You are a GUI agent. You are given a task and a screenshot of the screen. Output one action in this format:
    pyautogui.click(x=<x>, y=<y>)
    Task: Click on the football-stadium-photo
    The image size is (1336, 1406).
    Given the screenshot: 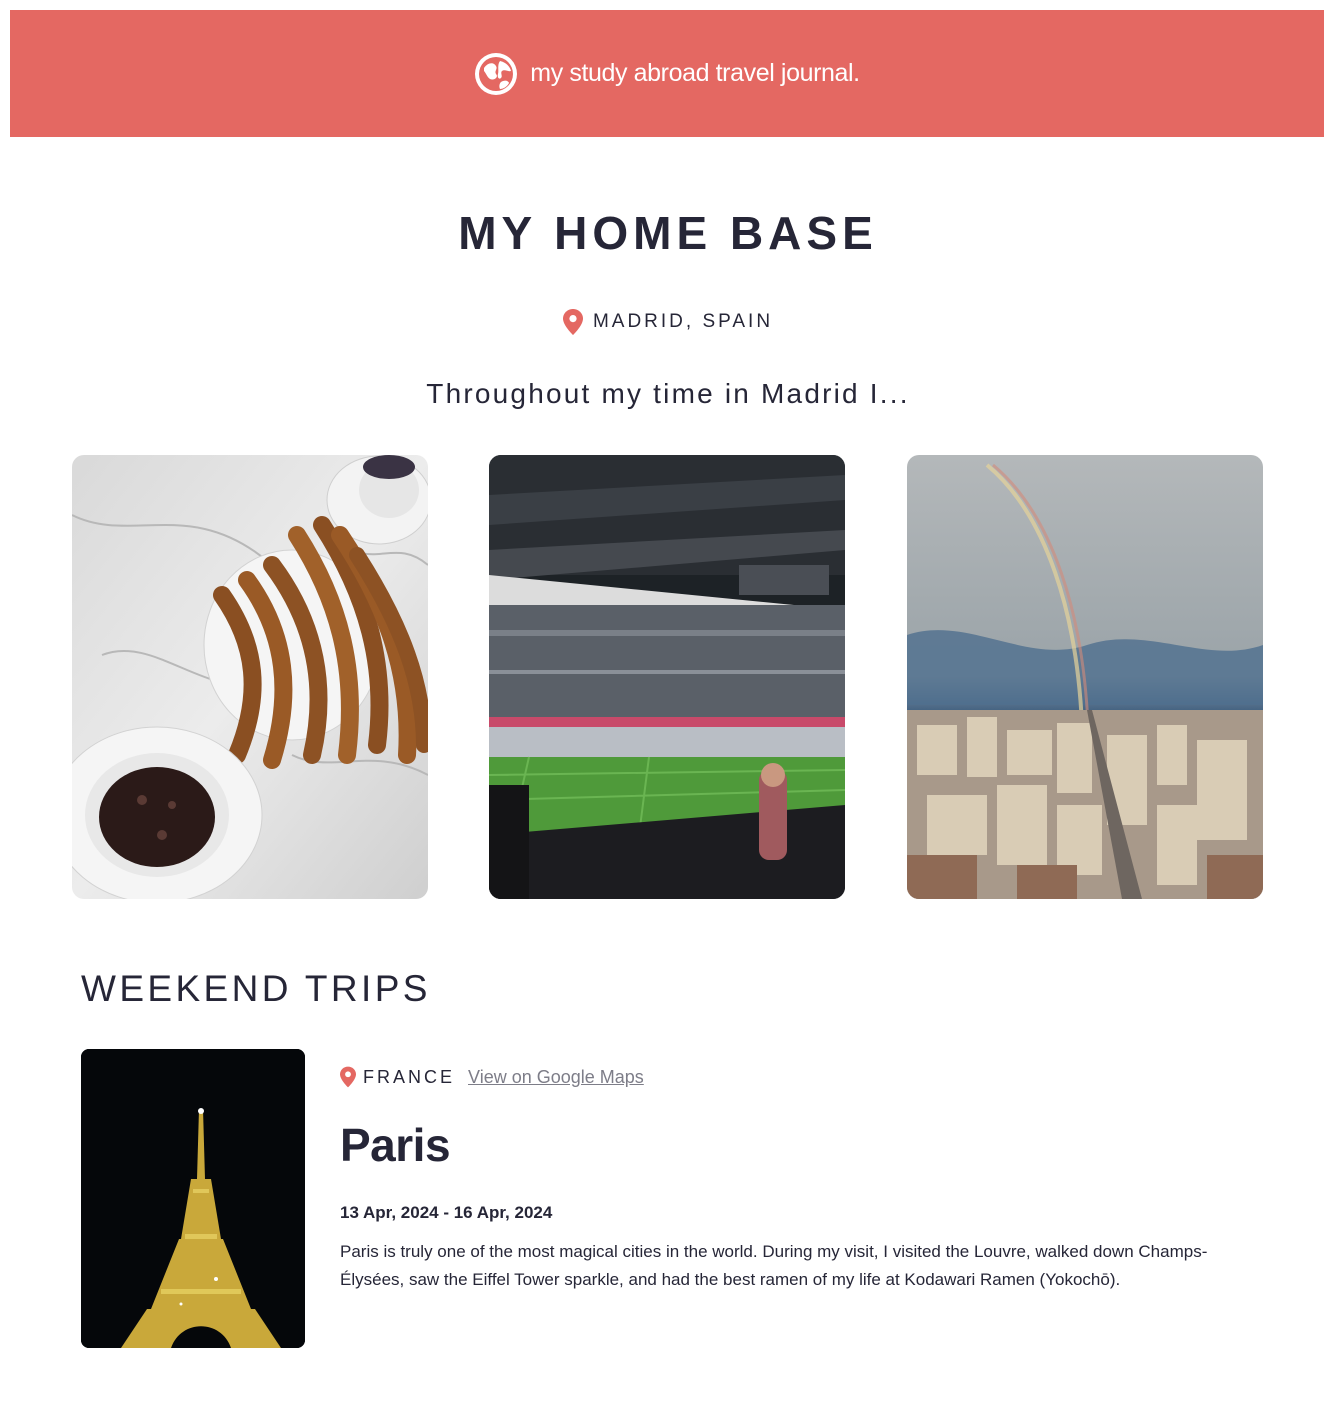 What is the action you would take?
    pyautogui.click(x=667, y=677)
    